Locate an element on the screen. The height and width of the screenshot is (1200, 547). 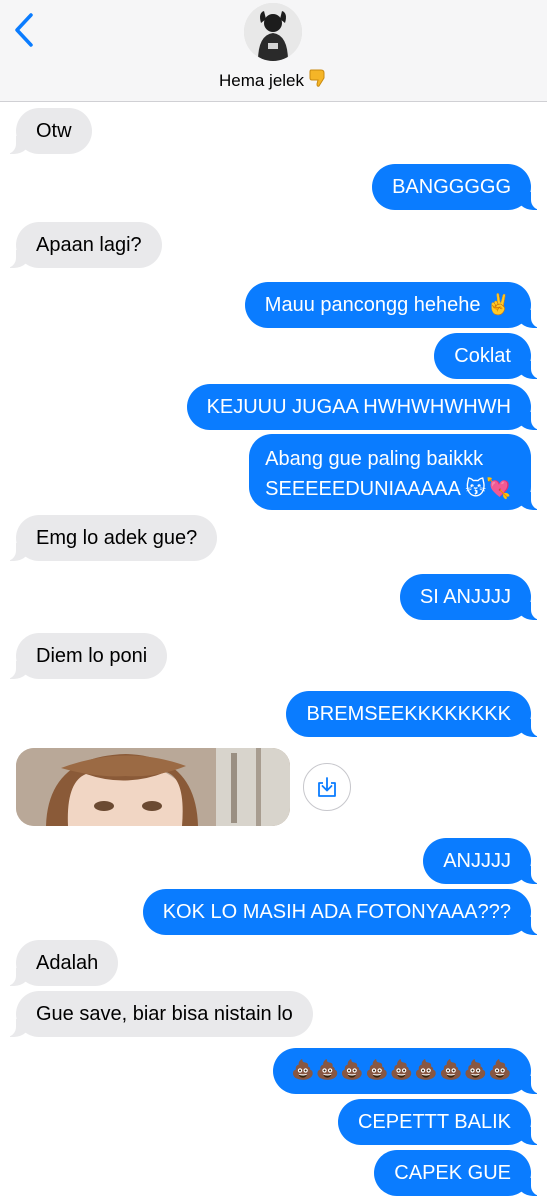
chevron-left-icon is located at coordinates (24, 30).